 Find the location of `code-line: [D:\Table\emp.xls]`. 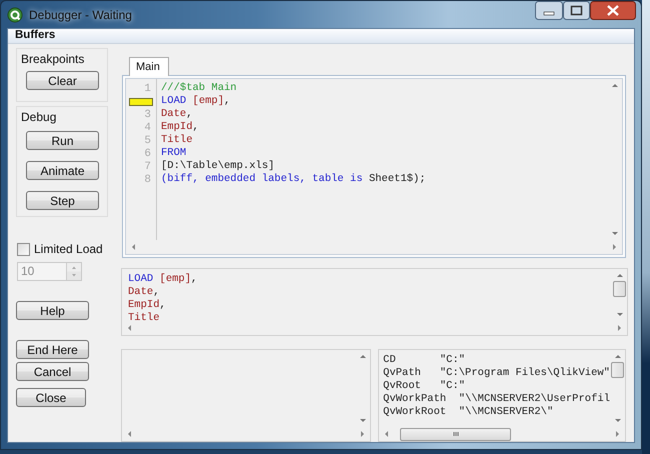

code-line: [D:\Table\emp.xls] is located at coordinates (217, 166).